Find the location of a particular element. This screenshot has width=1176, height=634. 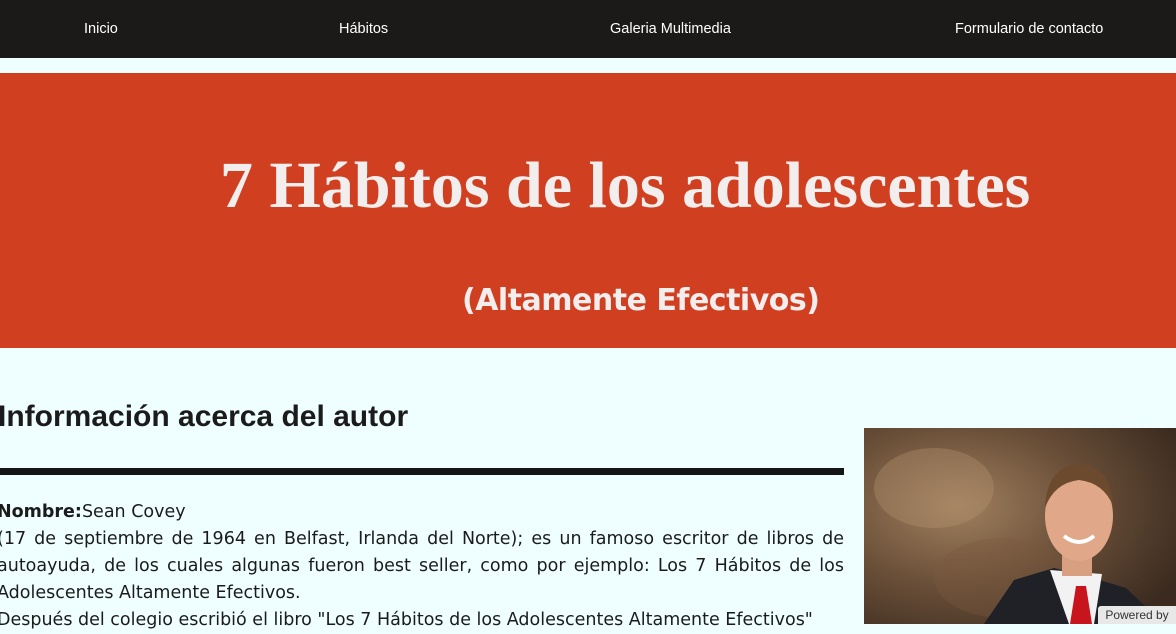

author-section-heading: Información acerca del autor is located at coordinates (204, 416).